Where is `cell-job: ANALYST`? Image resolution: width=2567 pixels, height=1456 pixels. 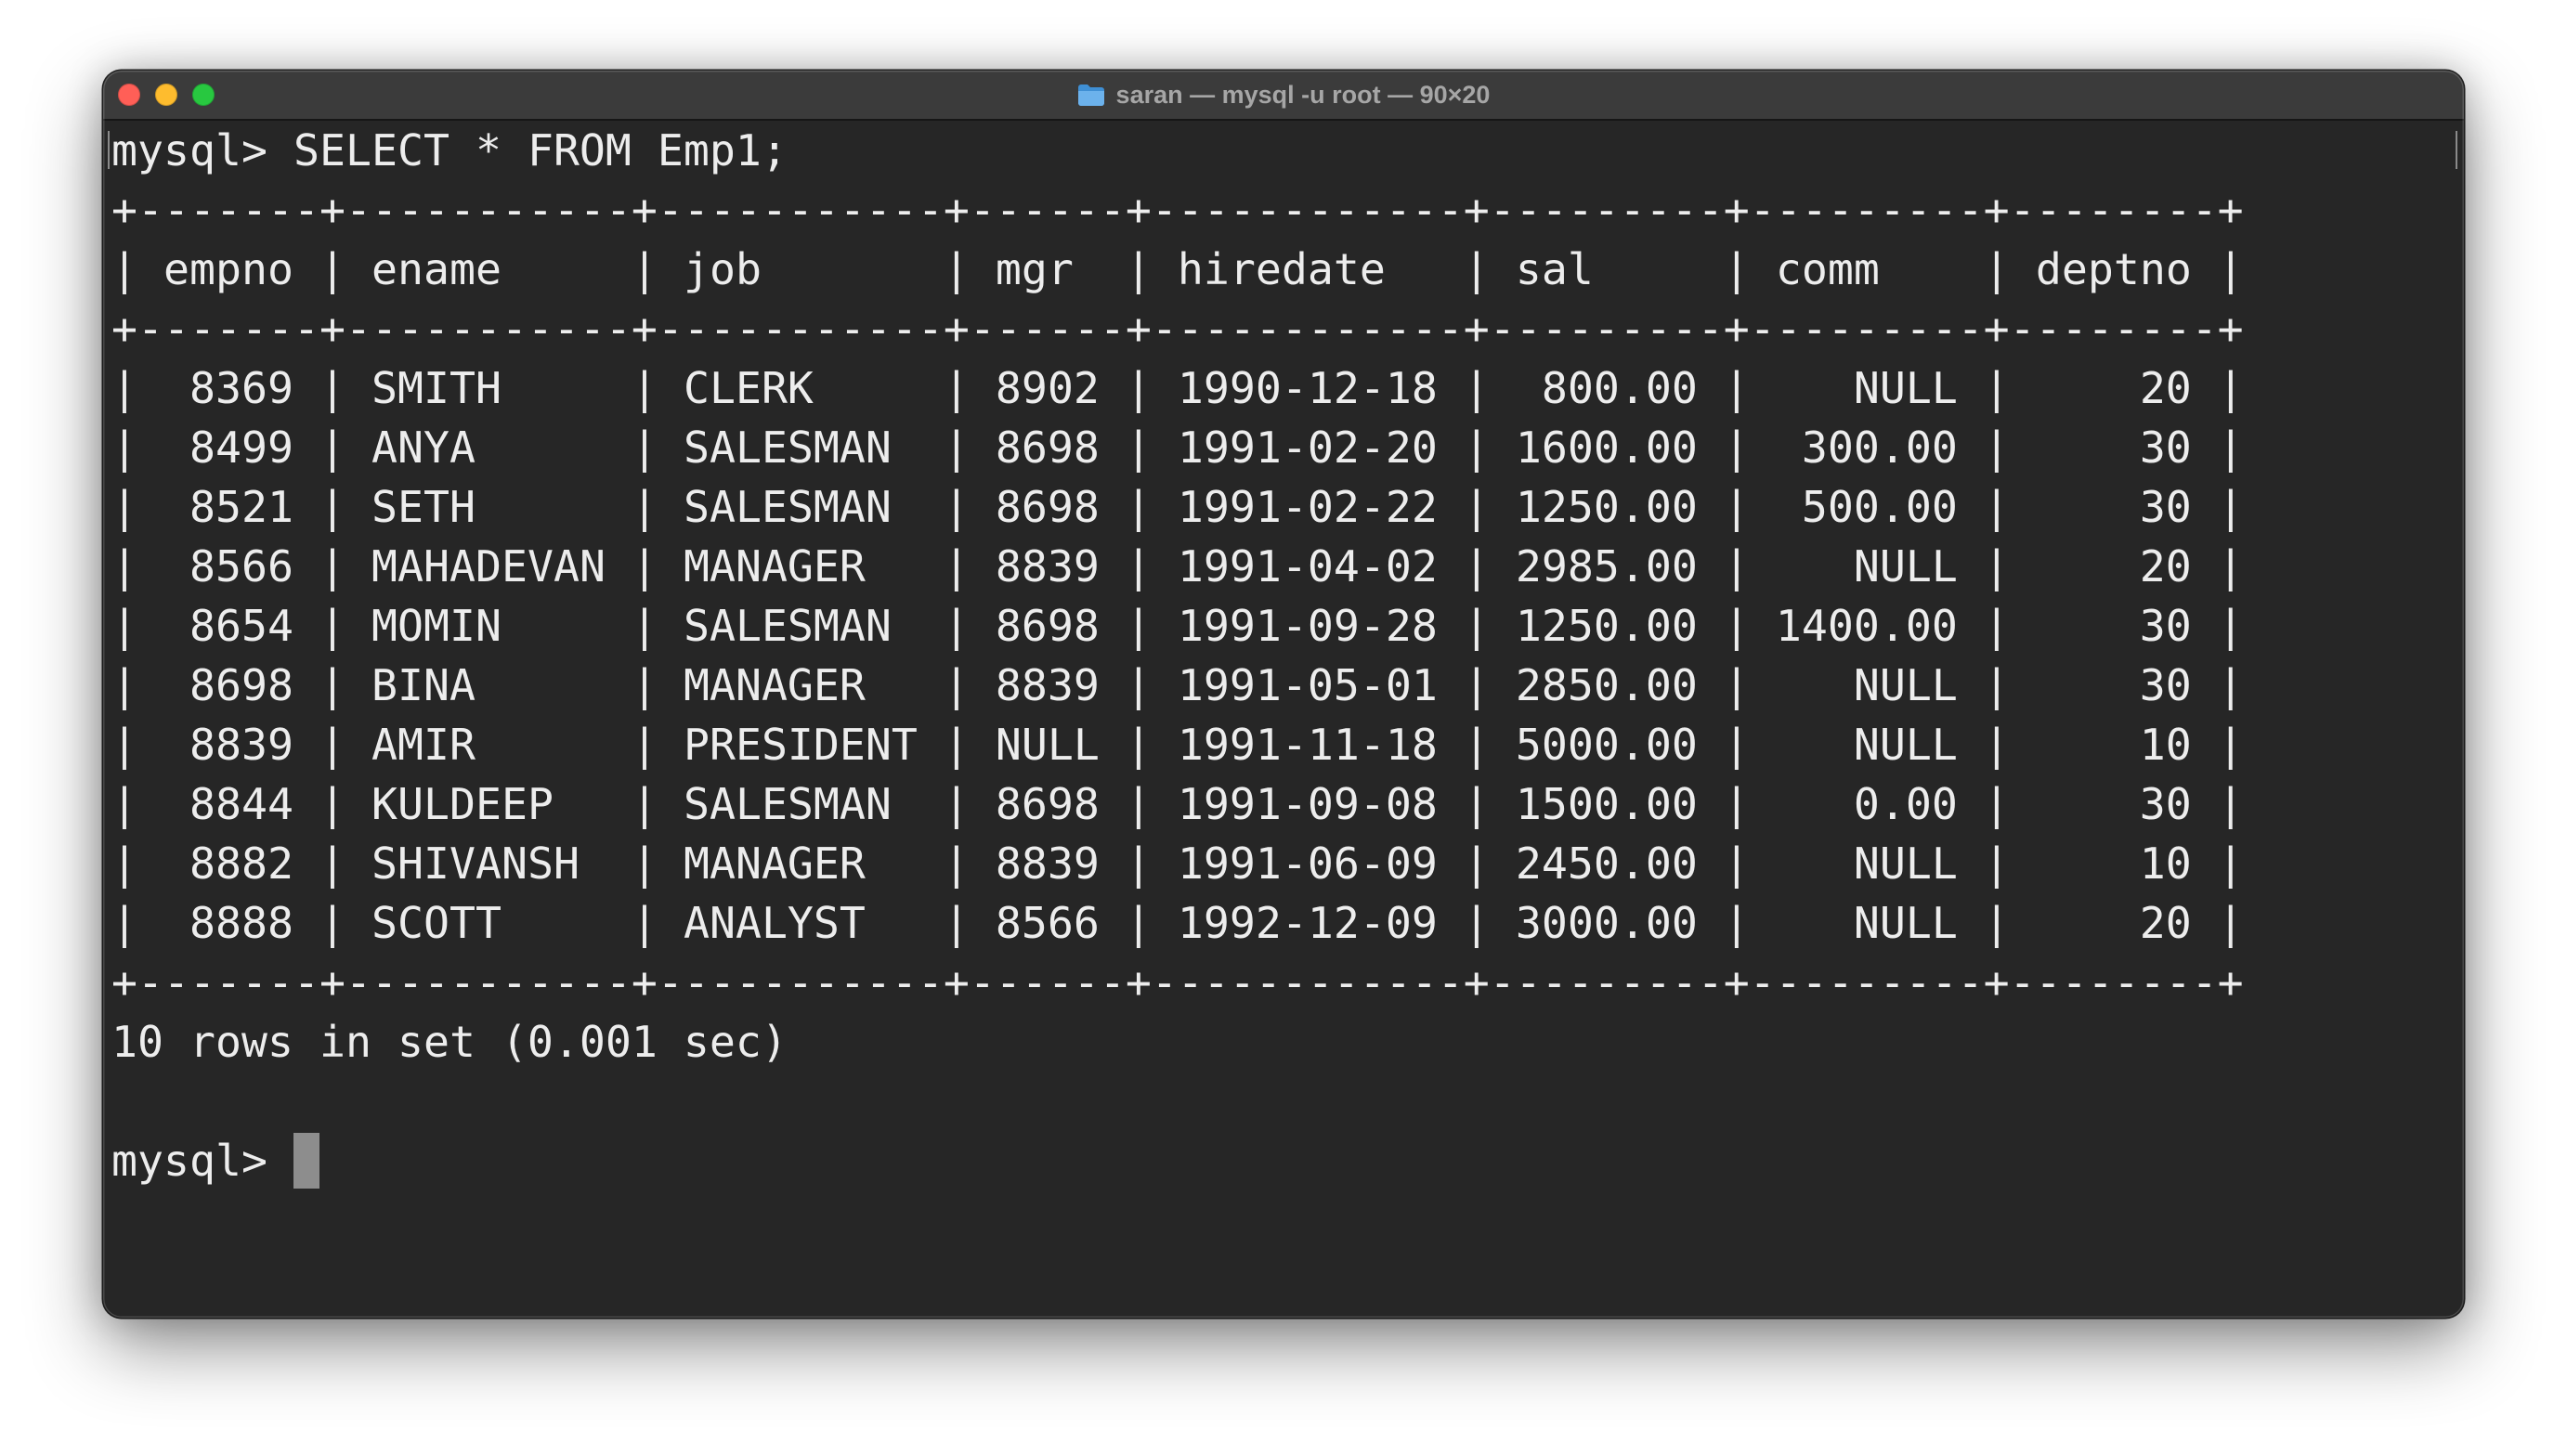 cell-job: ANALYST is located at coordinates (775, 923).